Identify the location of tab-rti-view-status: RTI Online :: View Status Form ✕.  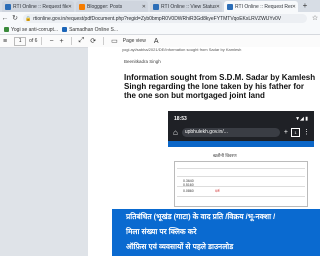
(186, 6).